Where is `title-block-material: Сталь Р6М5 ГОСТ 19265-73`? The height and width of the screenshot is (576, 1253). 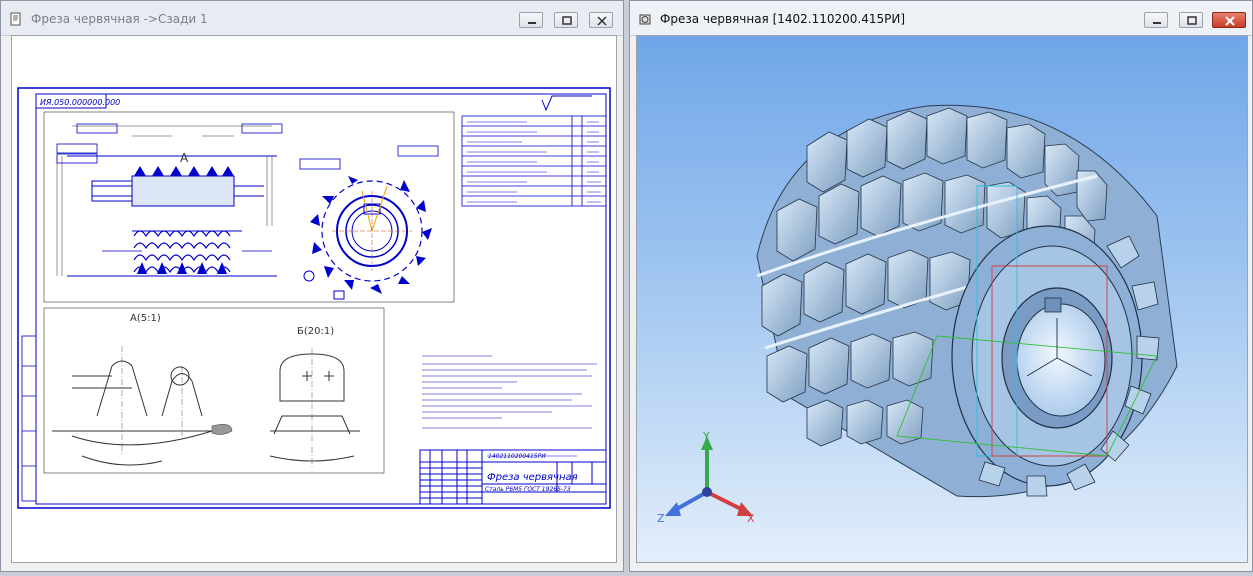
title-block-material: Сталь Р6М5 ГОСТ 19265-73 is located at coordinates (528, 489).